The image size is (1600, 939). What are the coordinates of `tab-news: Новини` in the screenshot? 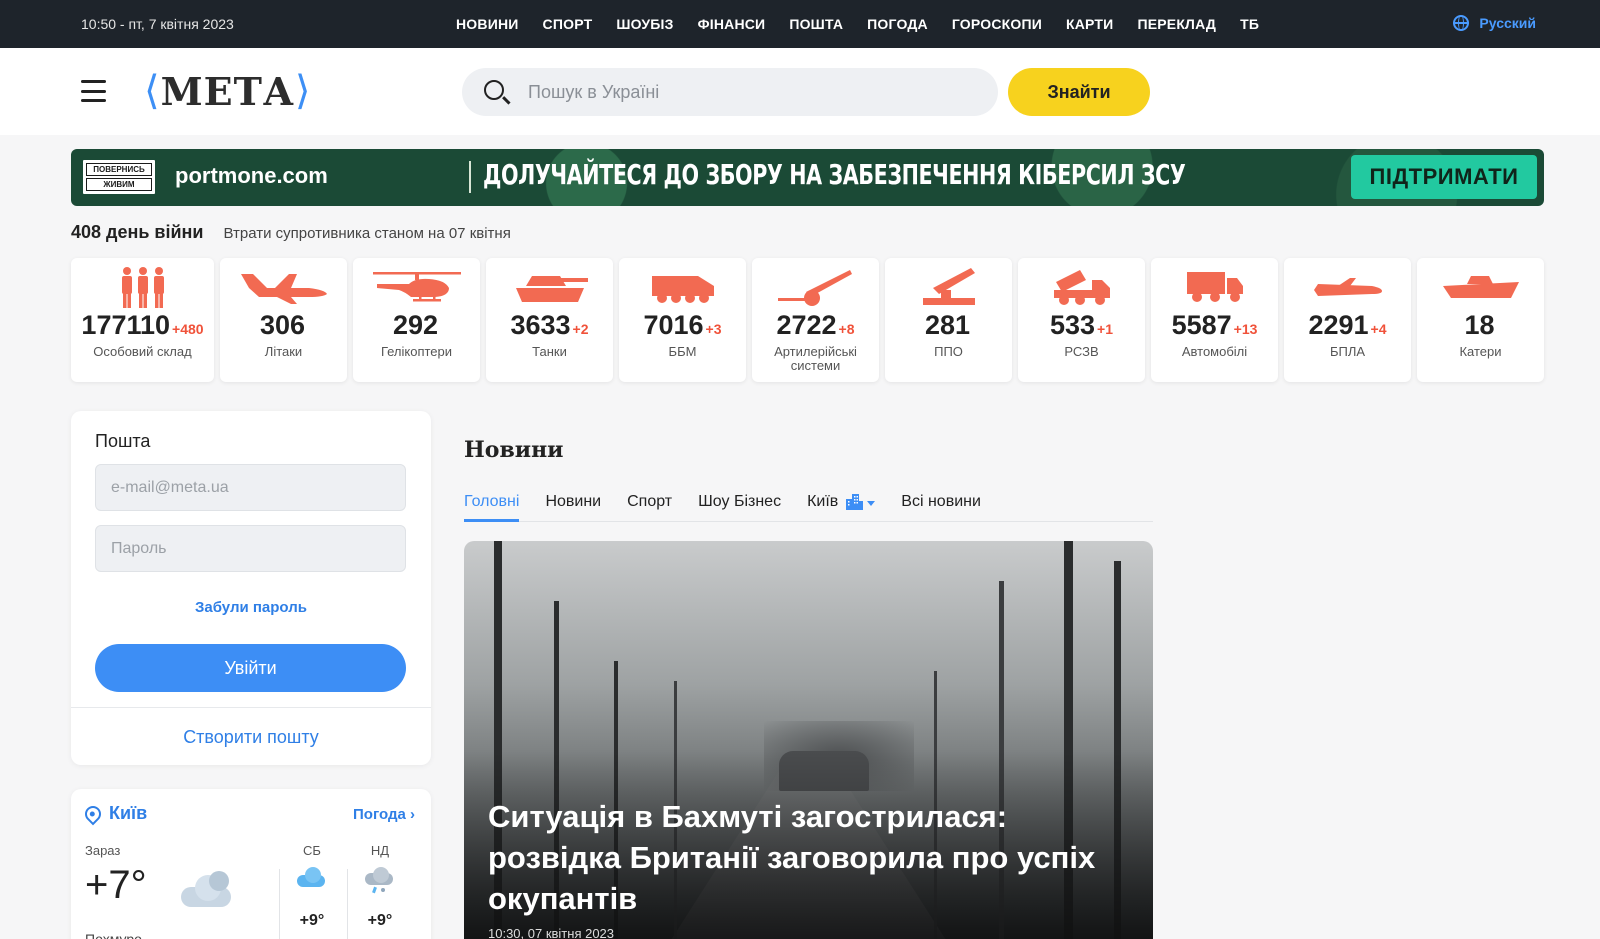 It's located at (573, 499).